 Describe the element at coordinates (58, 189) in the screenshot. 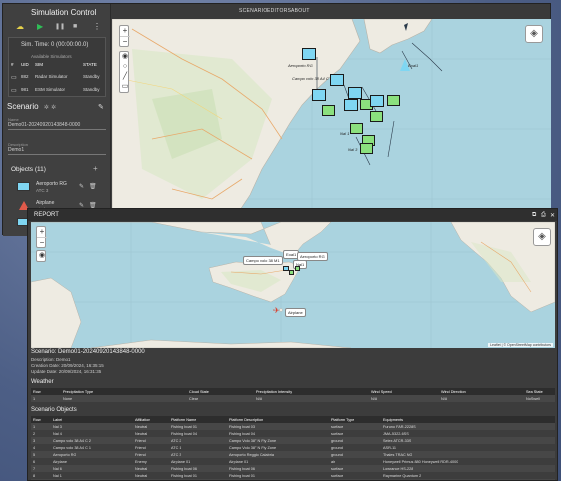

I see `object-item: Aeroporto RG ATC 3 ✎ 🗑` at that location.